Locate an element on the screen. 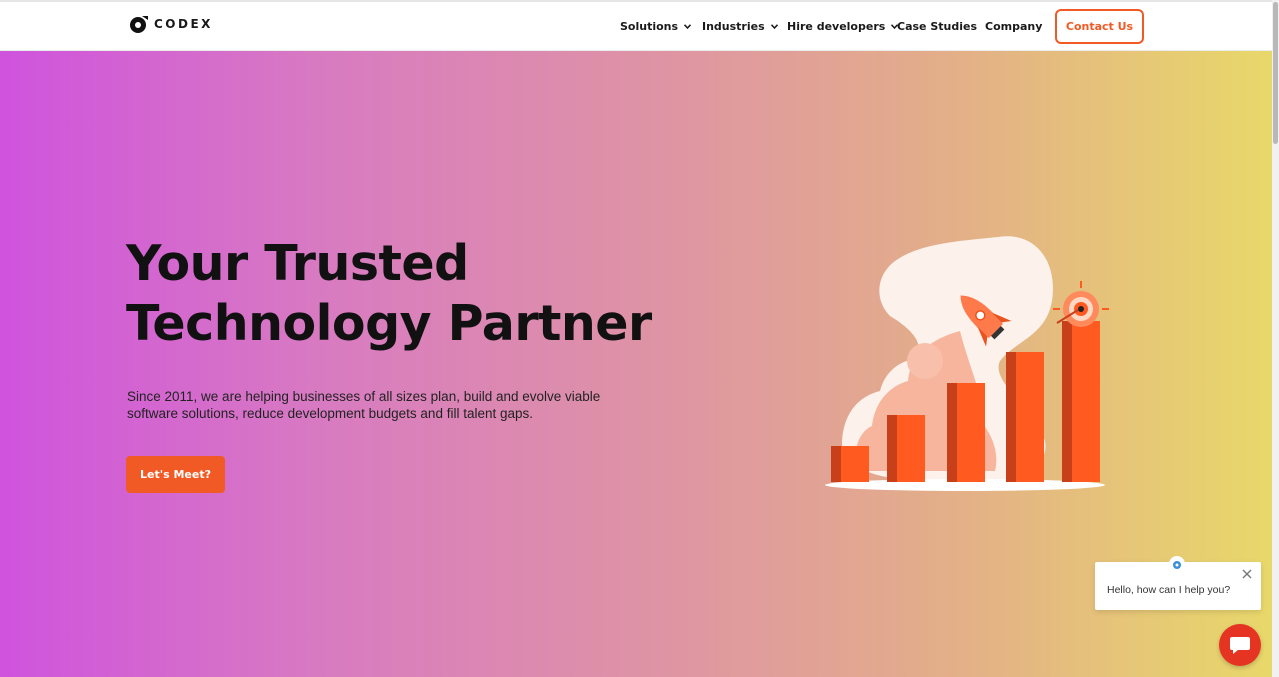 This screenshot has height=677, width=1279. headline-line-2: Technology Partner is located at coordinates (389, 323).